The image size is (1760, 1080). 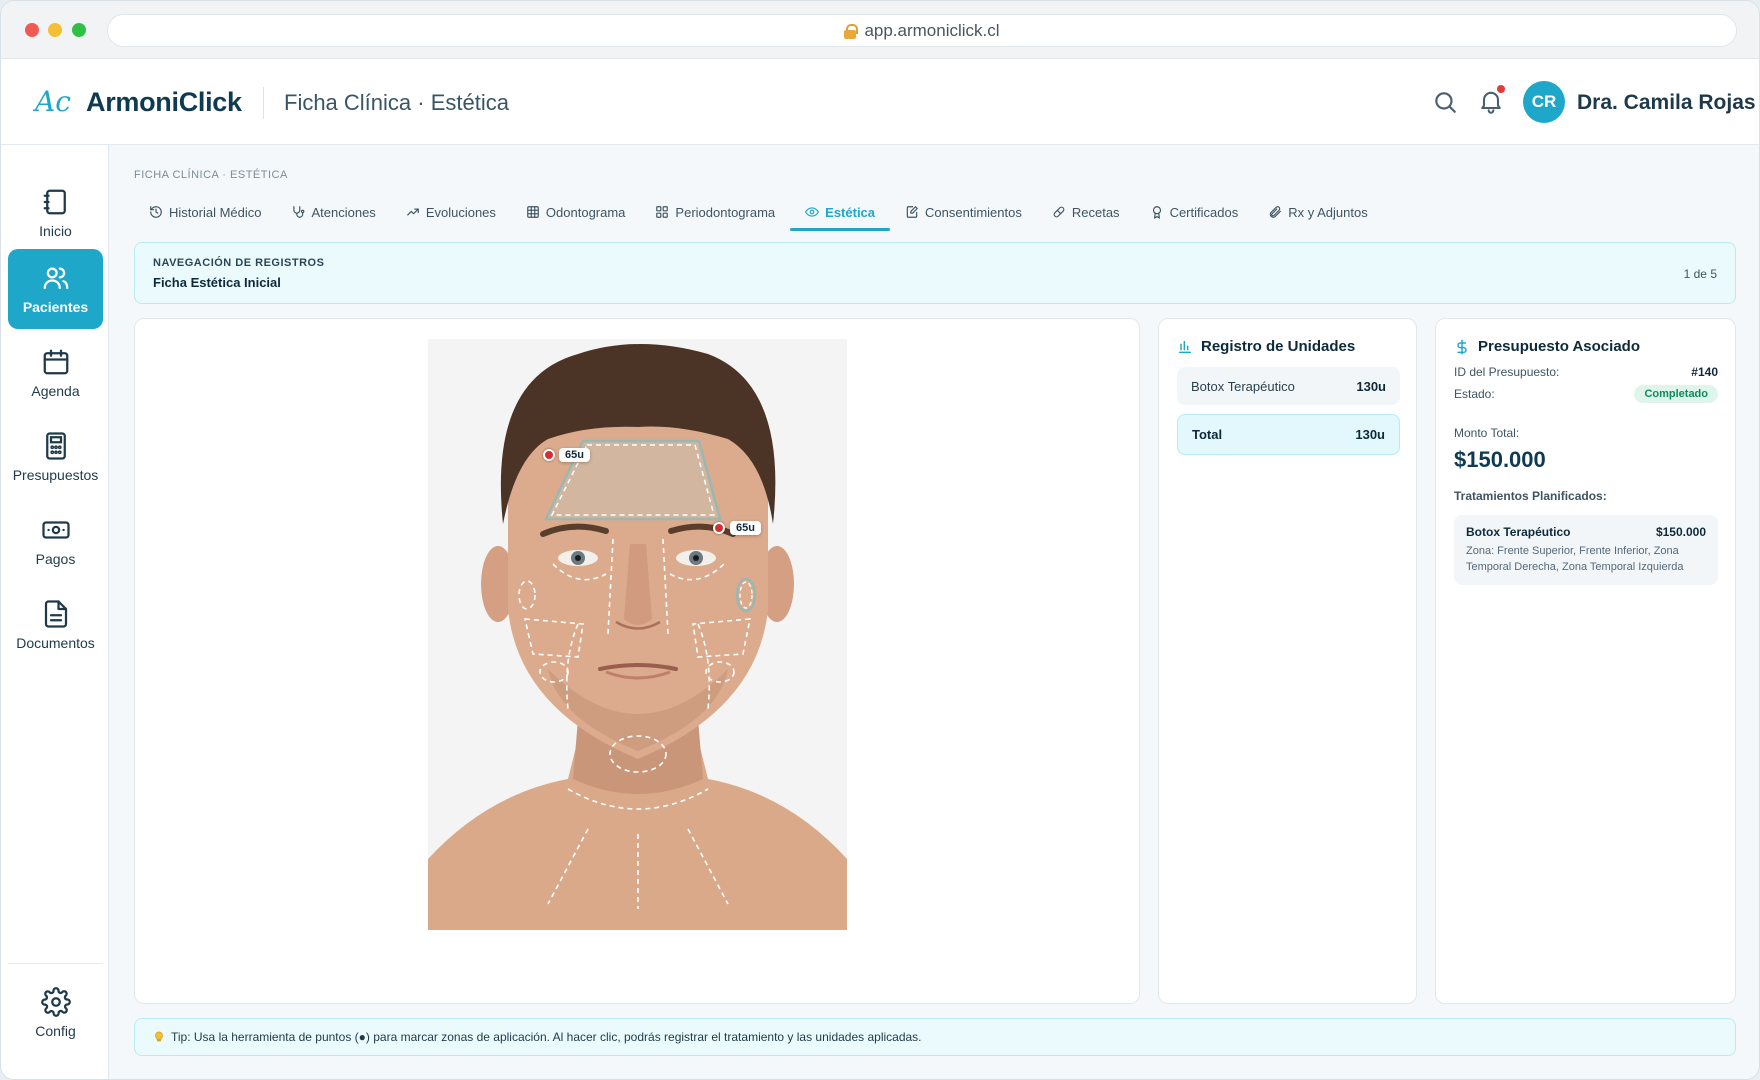 I want to click on treatment-name: Botox Terapéutico, so click(x=1518, y=532).